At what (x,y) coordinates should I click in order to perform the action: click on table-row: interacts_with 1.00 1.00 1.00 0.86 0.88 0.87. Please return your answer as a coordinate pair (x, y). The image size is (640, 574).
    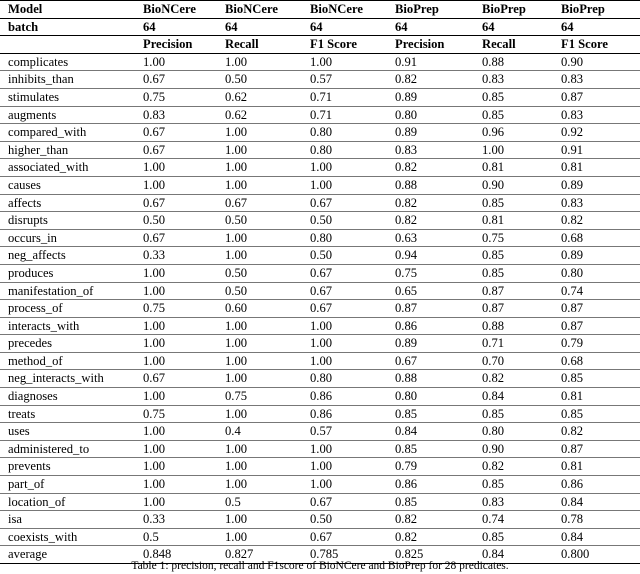
    Looking at the image, I should click on (320, 326).